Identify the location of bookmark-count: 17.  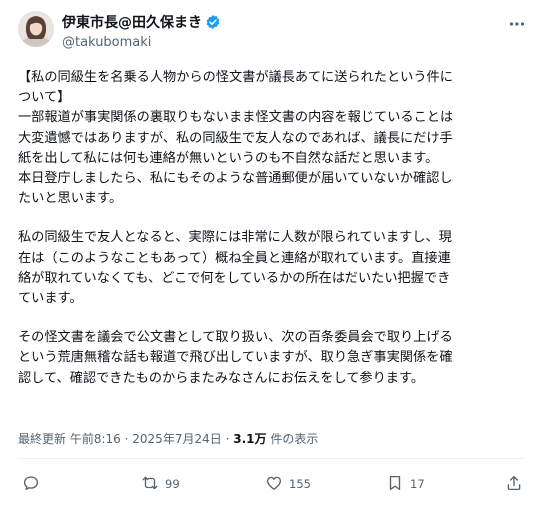
(417, 484).